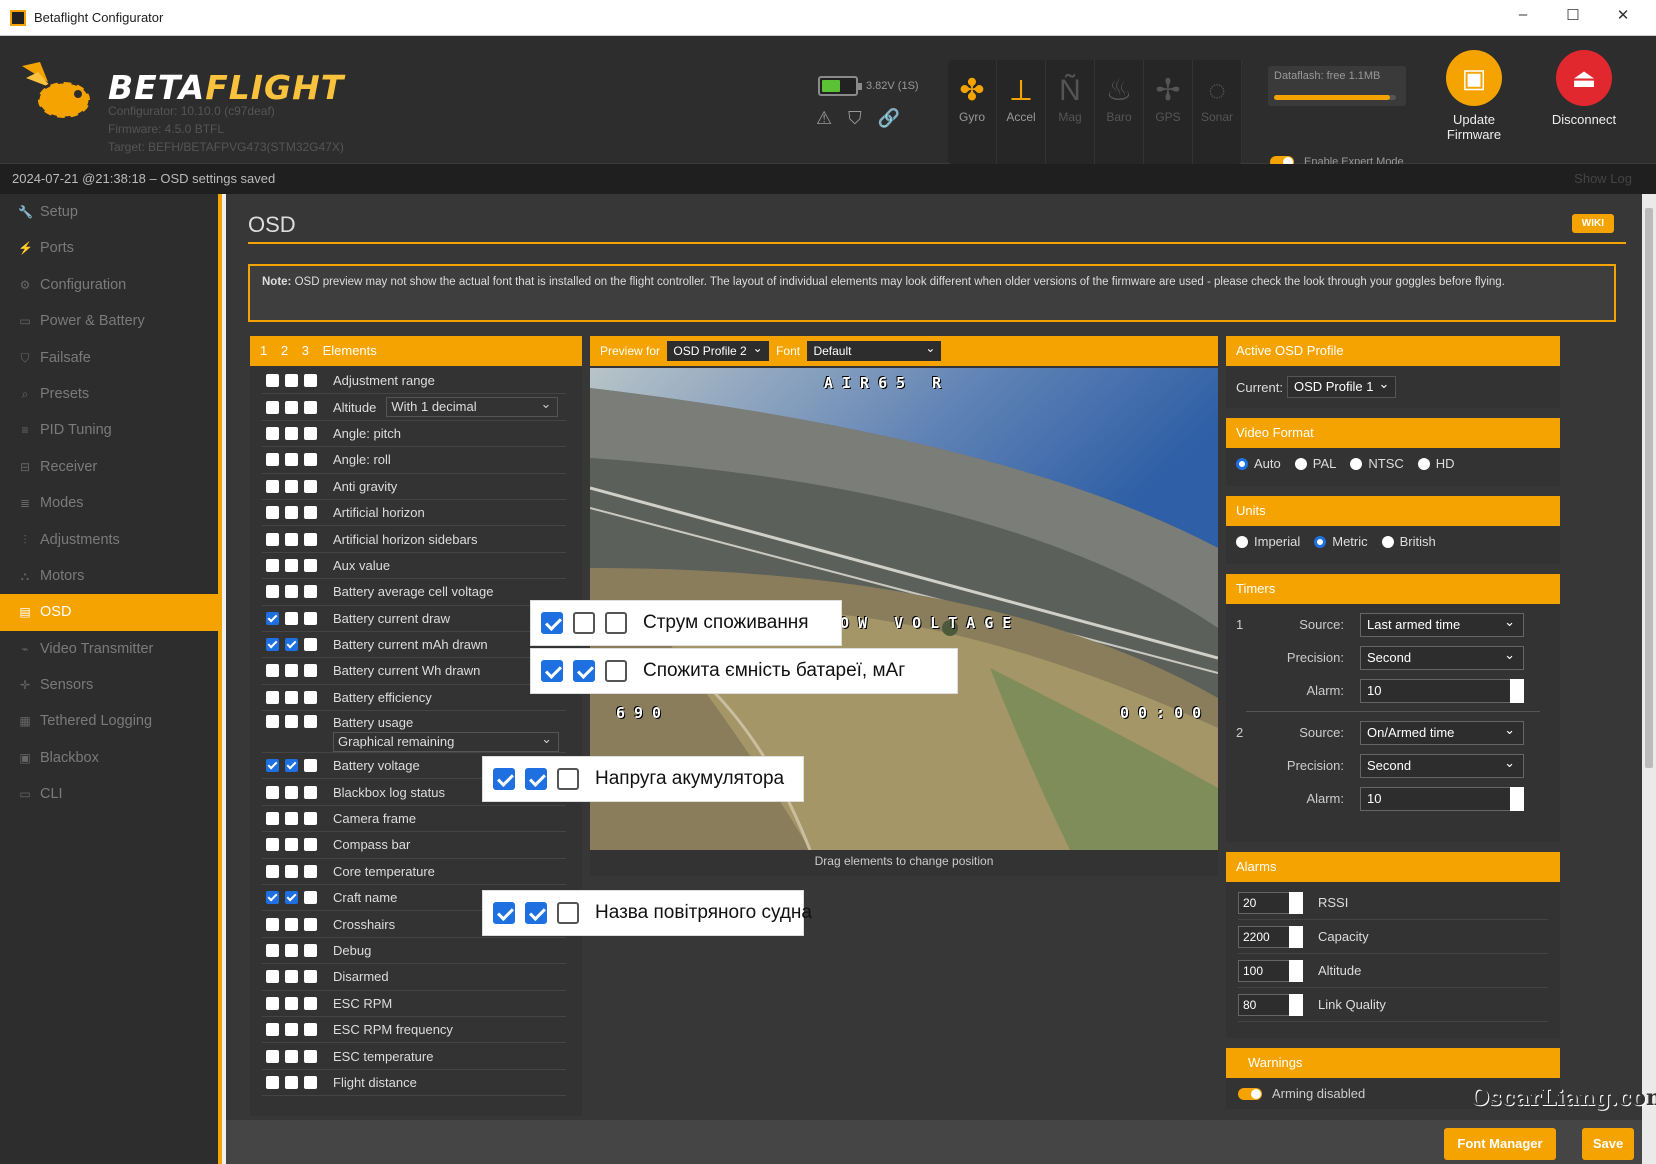  I want to click on disconnect-button: ⏏ Disconnect, so click(1584, 88).